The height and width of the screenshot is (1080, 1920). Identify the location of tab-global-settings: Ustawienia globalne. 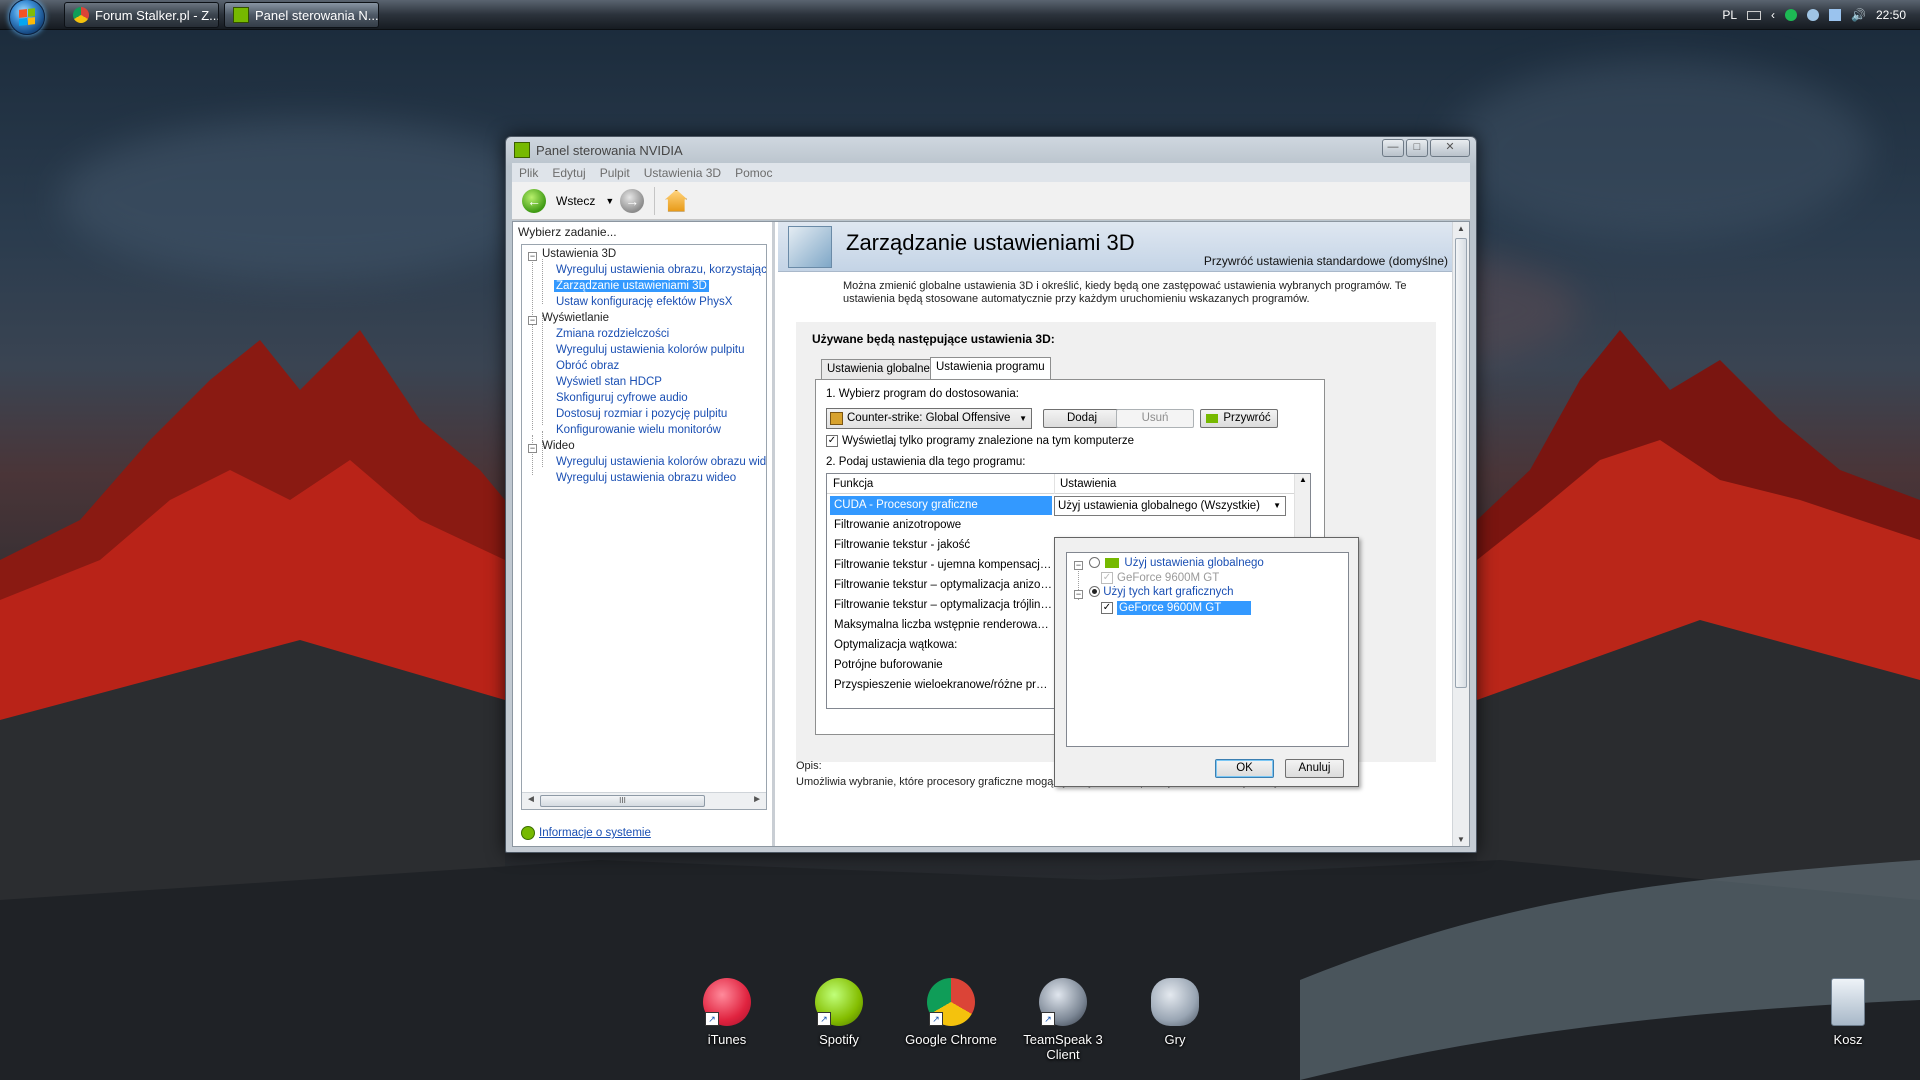
(878, 369).